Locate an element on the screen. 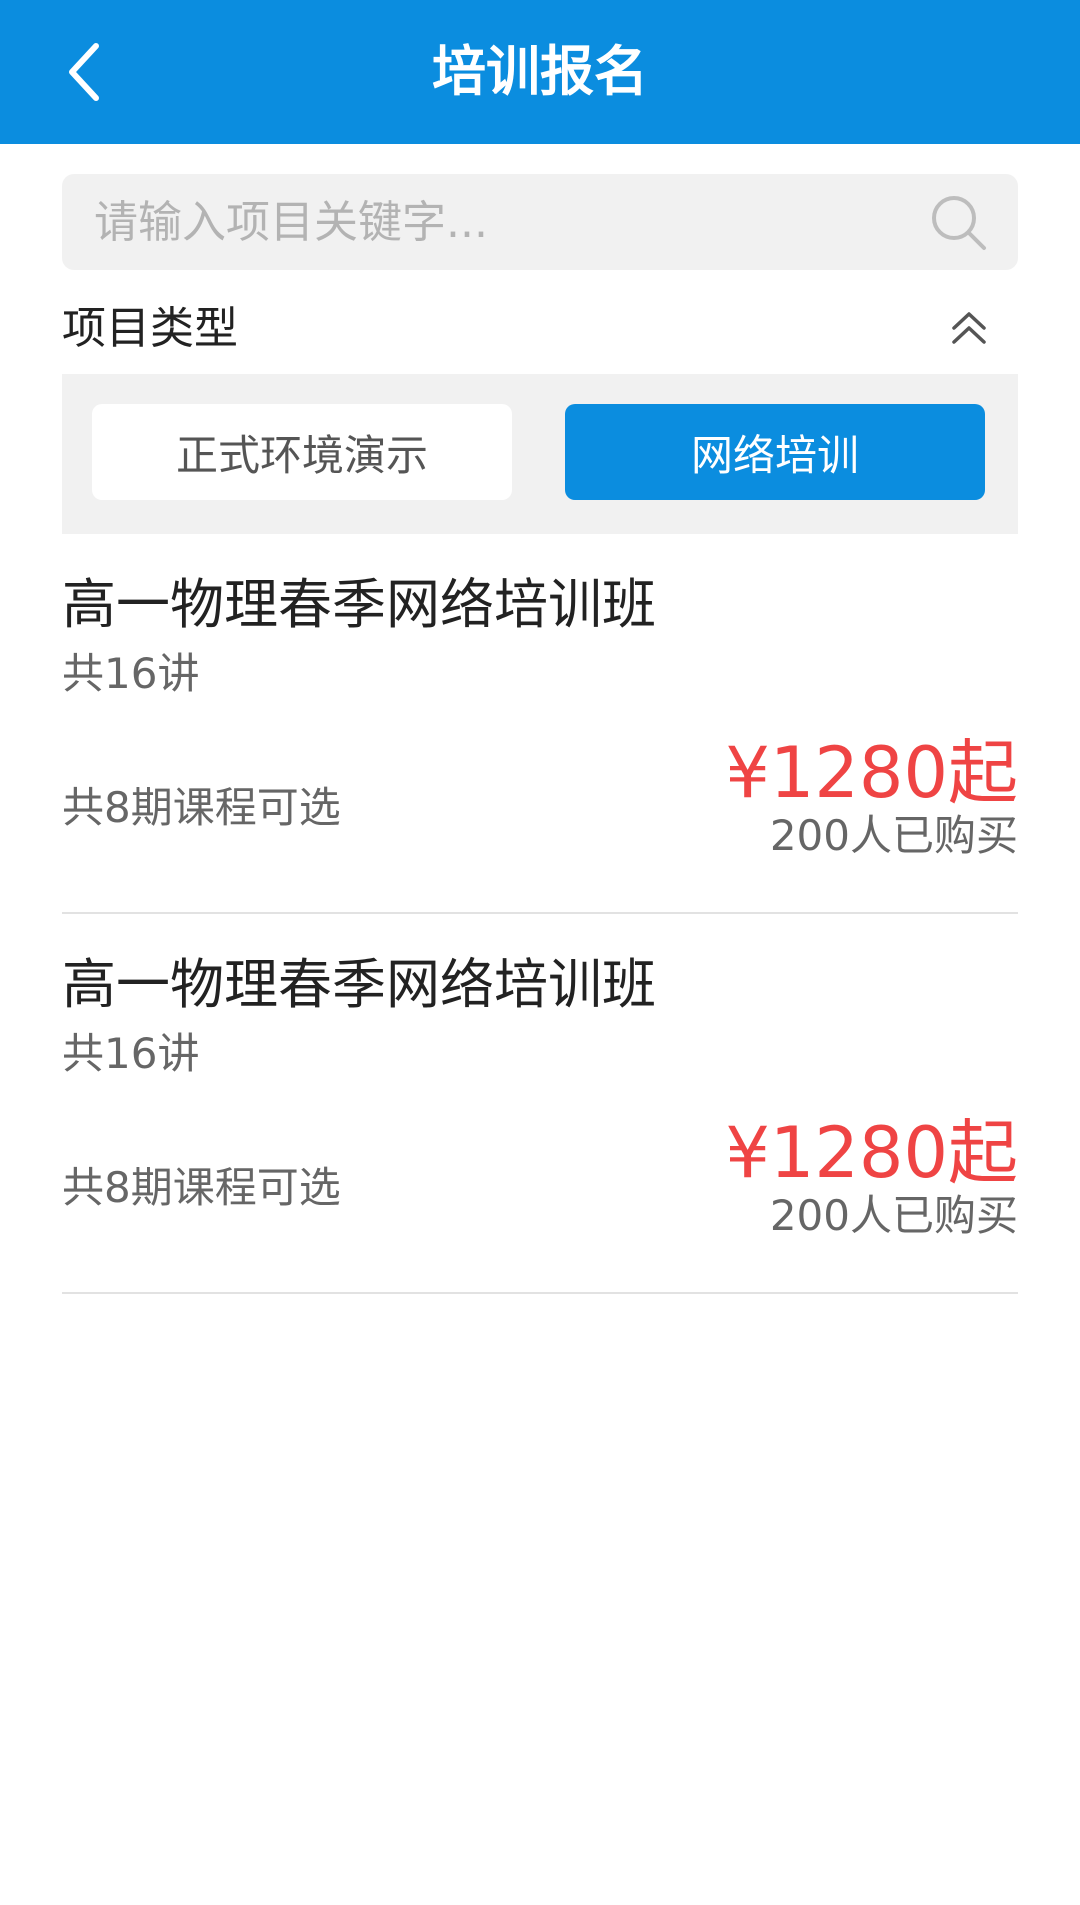  filter-title: 项目类型 is located at coordinates (150, 328).